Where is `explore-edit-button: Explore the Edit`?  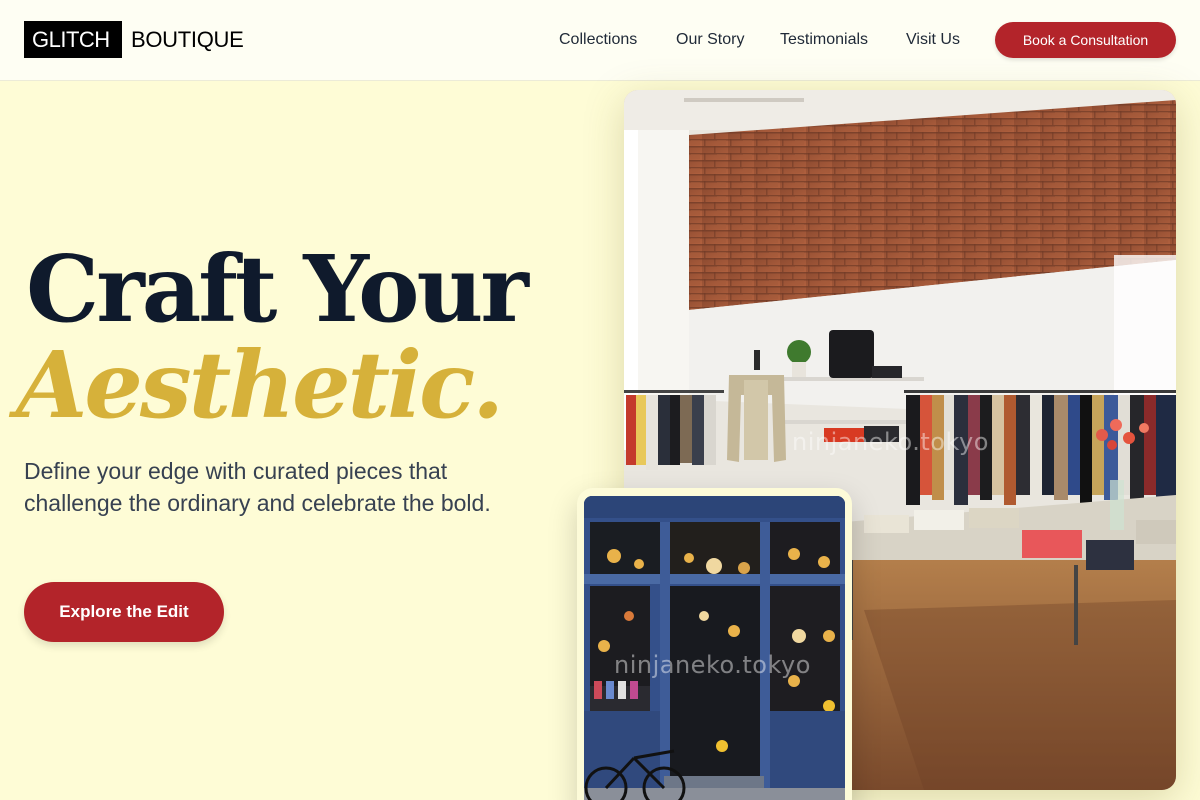 explore-edit-button: Explore the Edit is located at coordinates (124, 612).